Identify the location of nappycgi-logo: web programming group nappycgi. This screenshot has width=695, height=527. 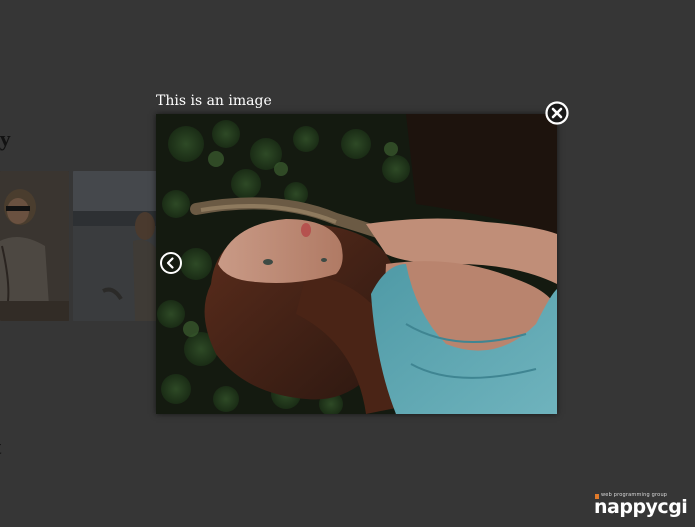
(641, 506).